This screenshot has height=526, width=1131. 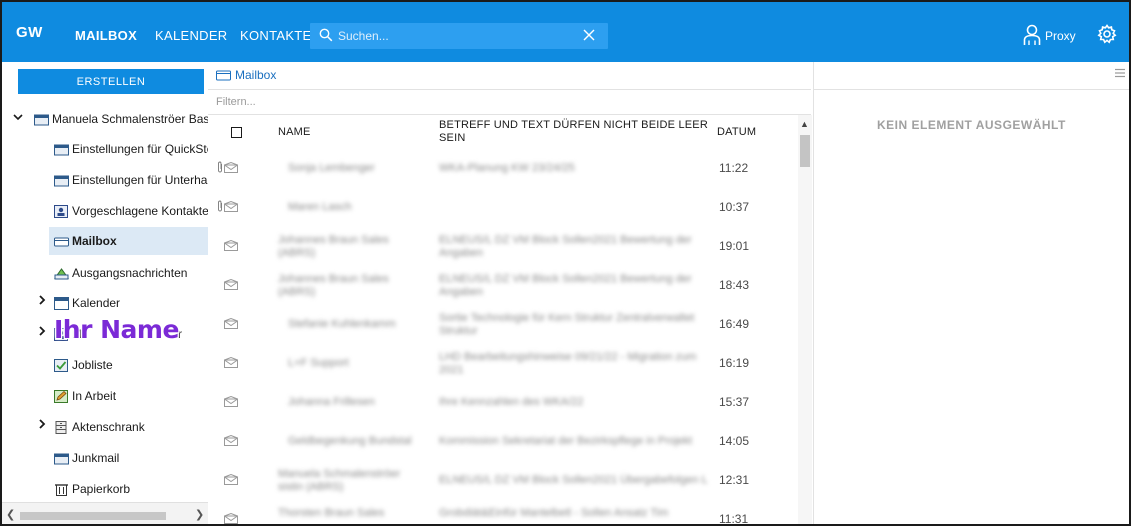 I want to click on sidebar-item-kalender: Kalender, so click(x=87, y=303).